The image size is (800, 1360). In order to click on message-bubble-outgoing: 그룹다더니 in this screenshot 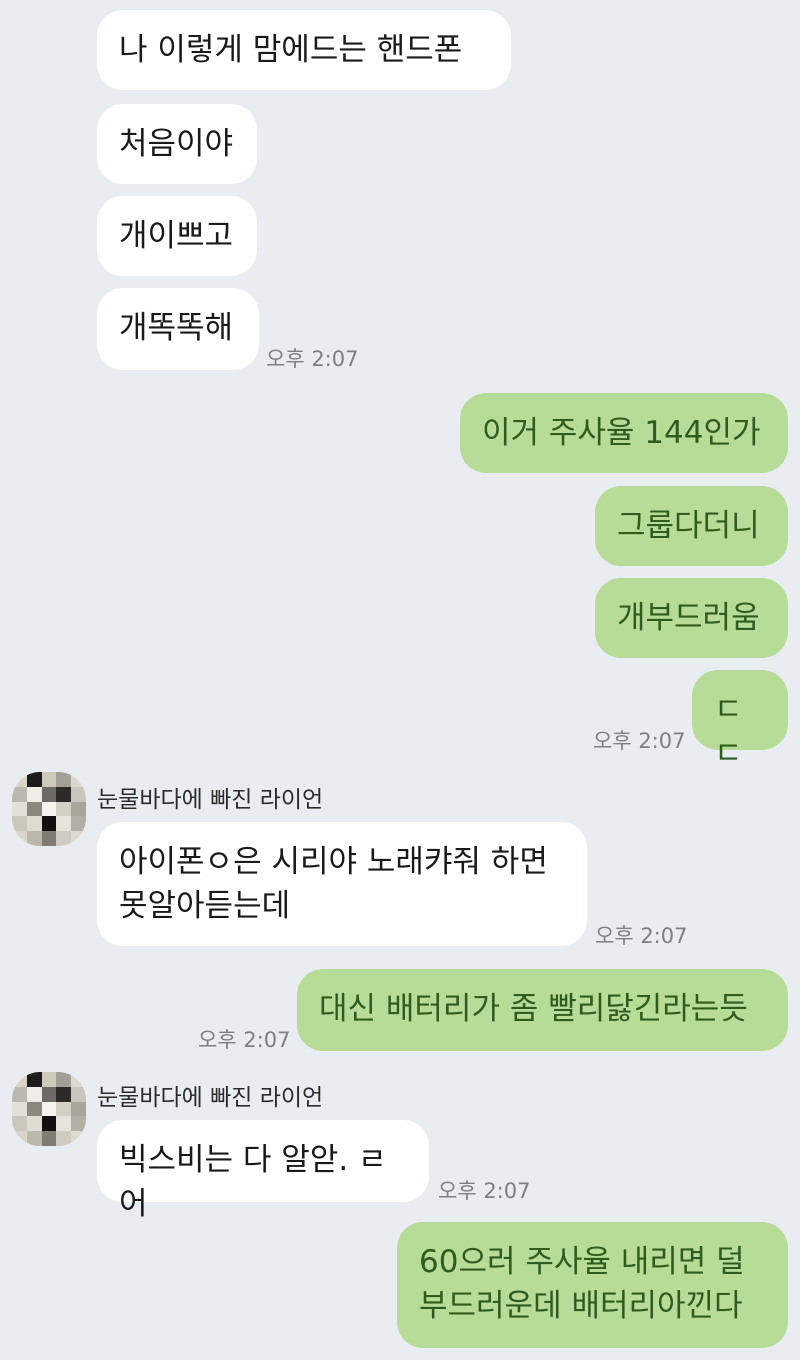, I will do `click(691, 526)`.